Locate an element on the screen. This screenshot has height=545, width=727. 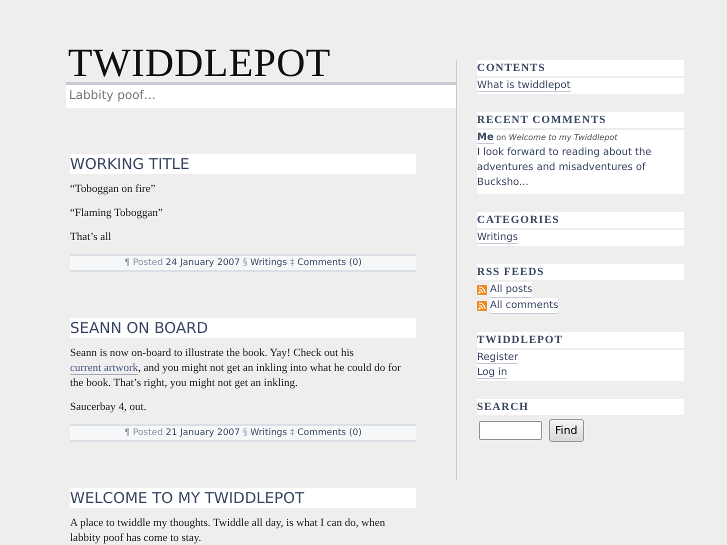
post-paragraph: Seann is now on-board to illustrate the book. Yay! Check out his current artwork, and you might not get an inkling into what he could do for the book. That’s right, you might not get an inkling. is located at coordinates (236, 368).